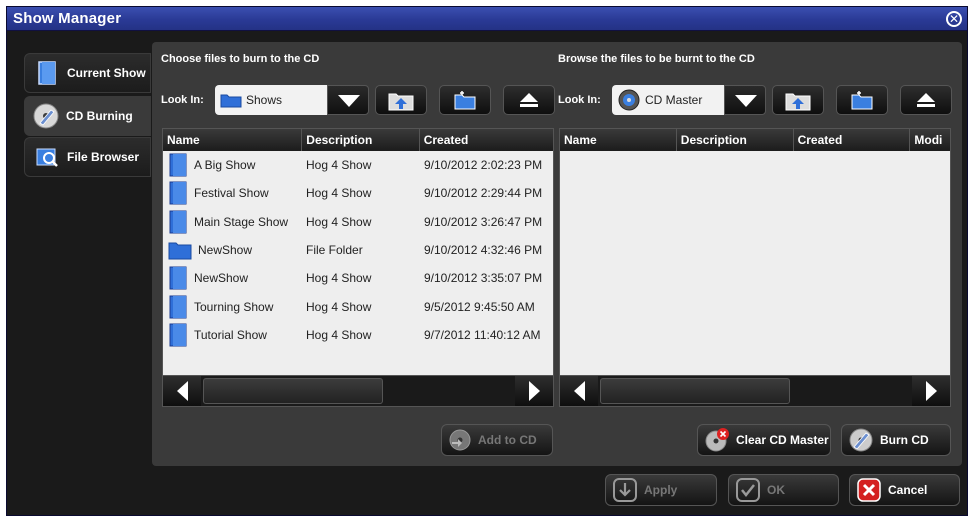 The width and height of the screenshot is (972, 518). Describe the element at coordinates (465, 100) in the screenshot. I see `left-new-folder-button` at that location.